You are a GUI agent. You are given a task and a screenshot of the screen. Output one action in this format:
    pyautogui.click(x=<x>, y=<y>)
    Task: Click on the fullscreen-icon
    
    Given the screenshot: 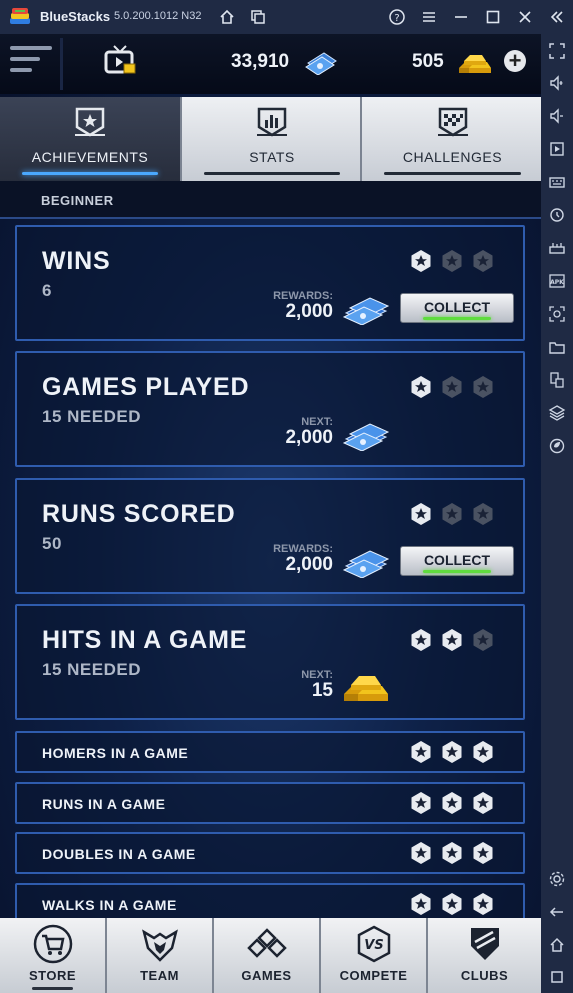 What is the action you would take?
    pyautogui.click(x=557, y=51)
    